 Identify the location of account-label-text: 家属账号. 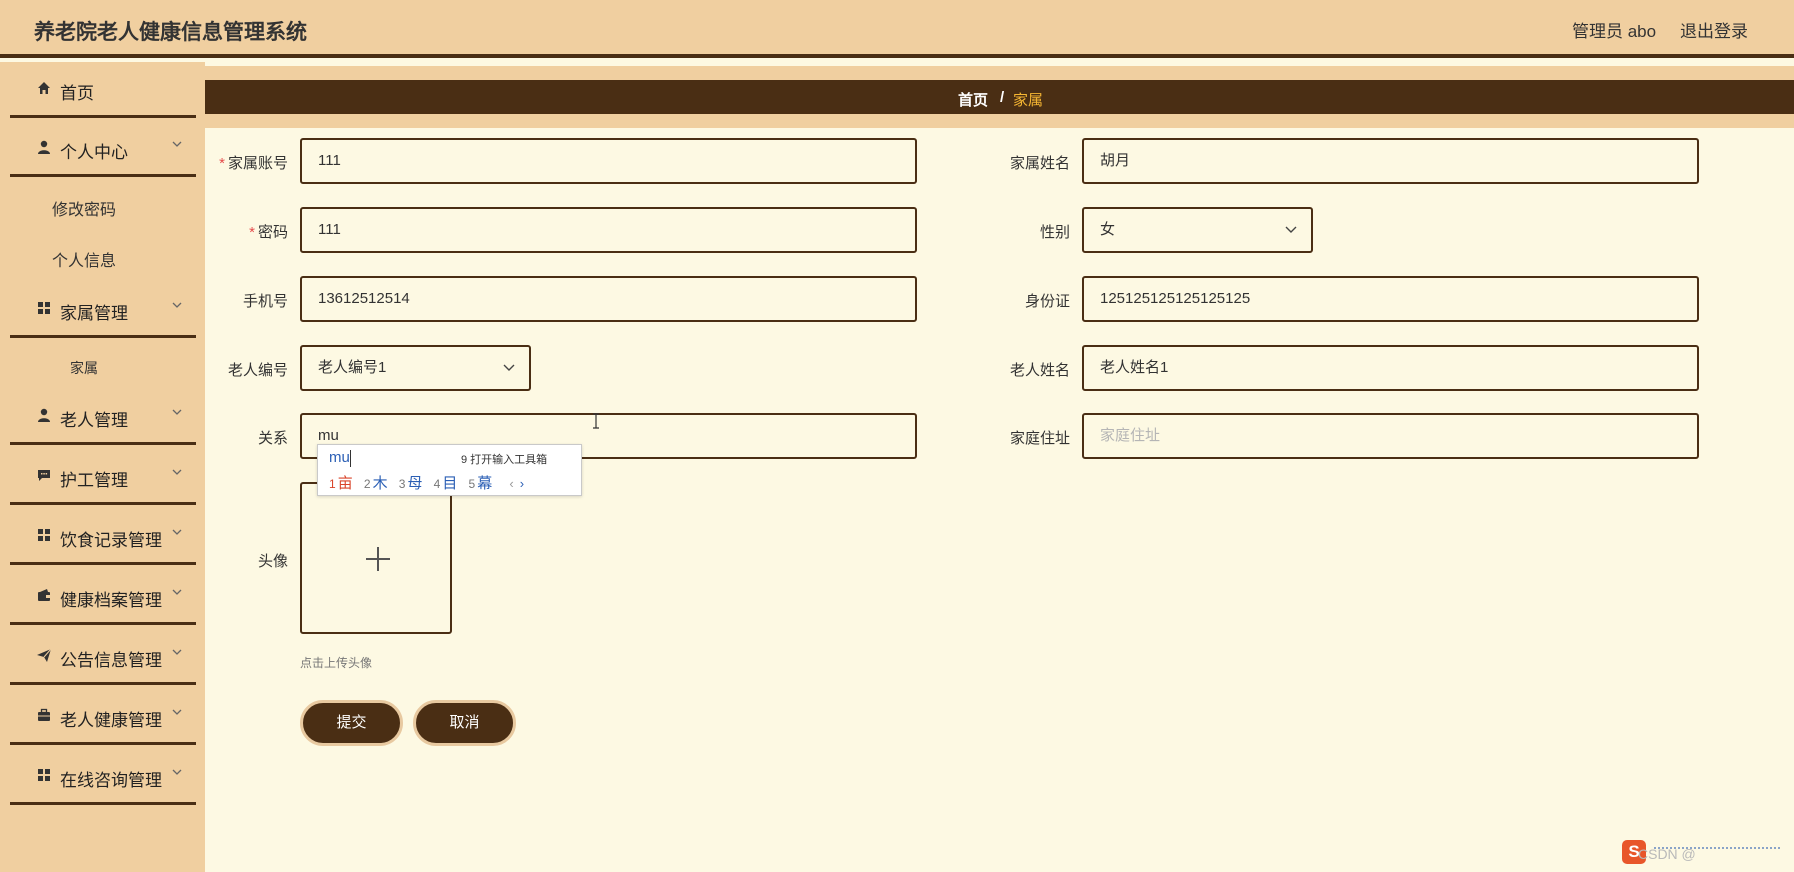
(257, 163).